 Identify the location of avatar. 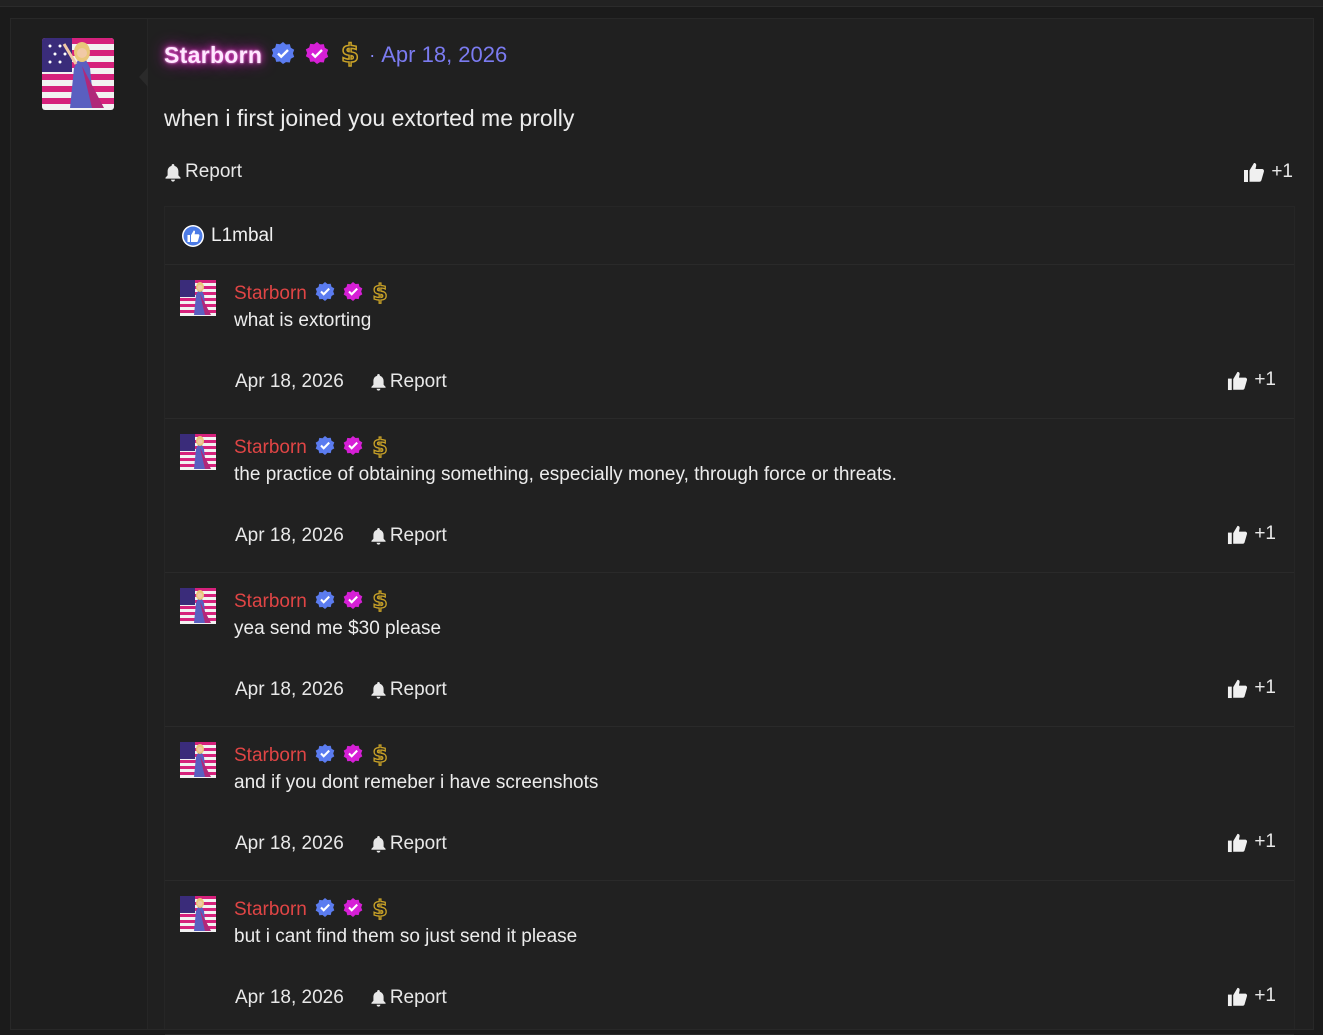
(78, 74).